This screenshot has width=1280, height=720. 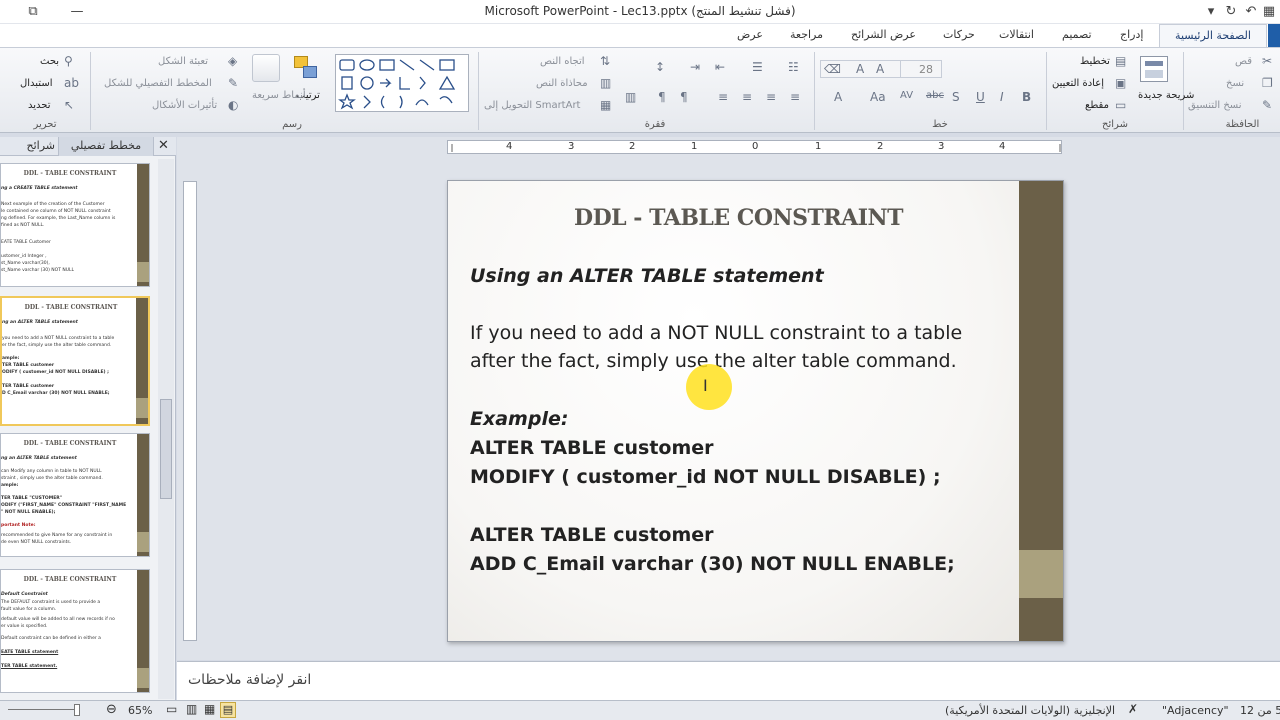 I want to click on reading-view-icon: ▥, so click(x=191, y=709).